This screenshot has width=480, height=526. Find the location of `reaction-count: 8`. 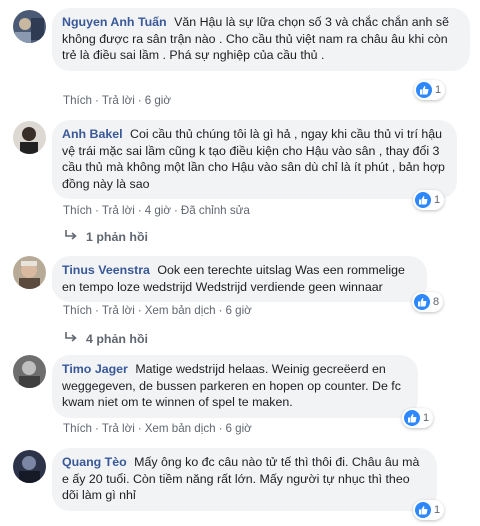

reaction-count: 8 is located at coordinates (436, 302).